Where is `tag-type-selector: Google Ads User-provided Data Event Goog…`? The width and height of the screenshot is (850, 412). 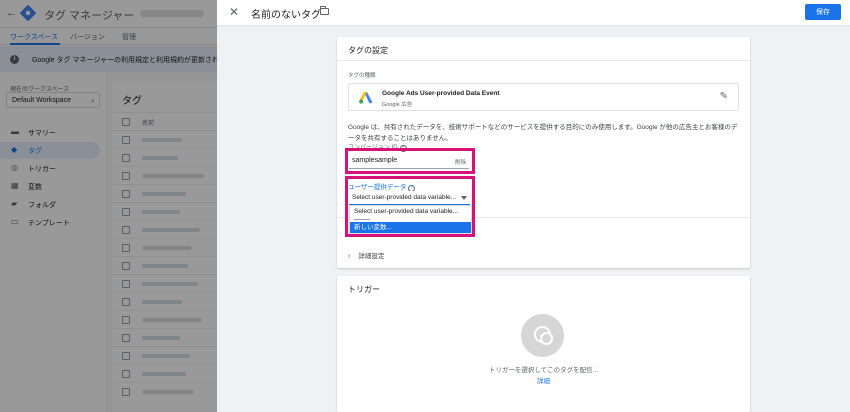
tag-type-selector: Google Ads User-provided Data Event Goog… is located at coordinates (543, 97).